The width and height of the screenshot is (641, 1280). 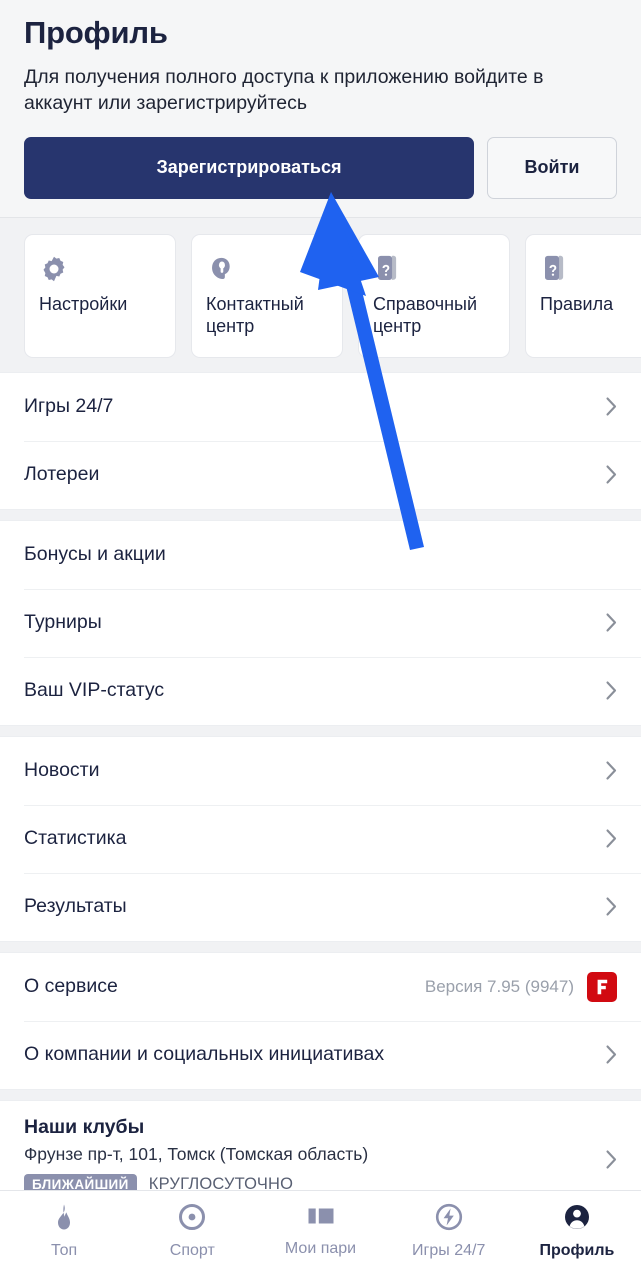 What do you see at coordinates (249, 167) in the screenshot?
I see `register-button: Зарегистрироваться` at bounding box center [249, 167].